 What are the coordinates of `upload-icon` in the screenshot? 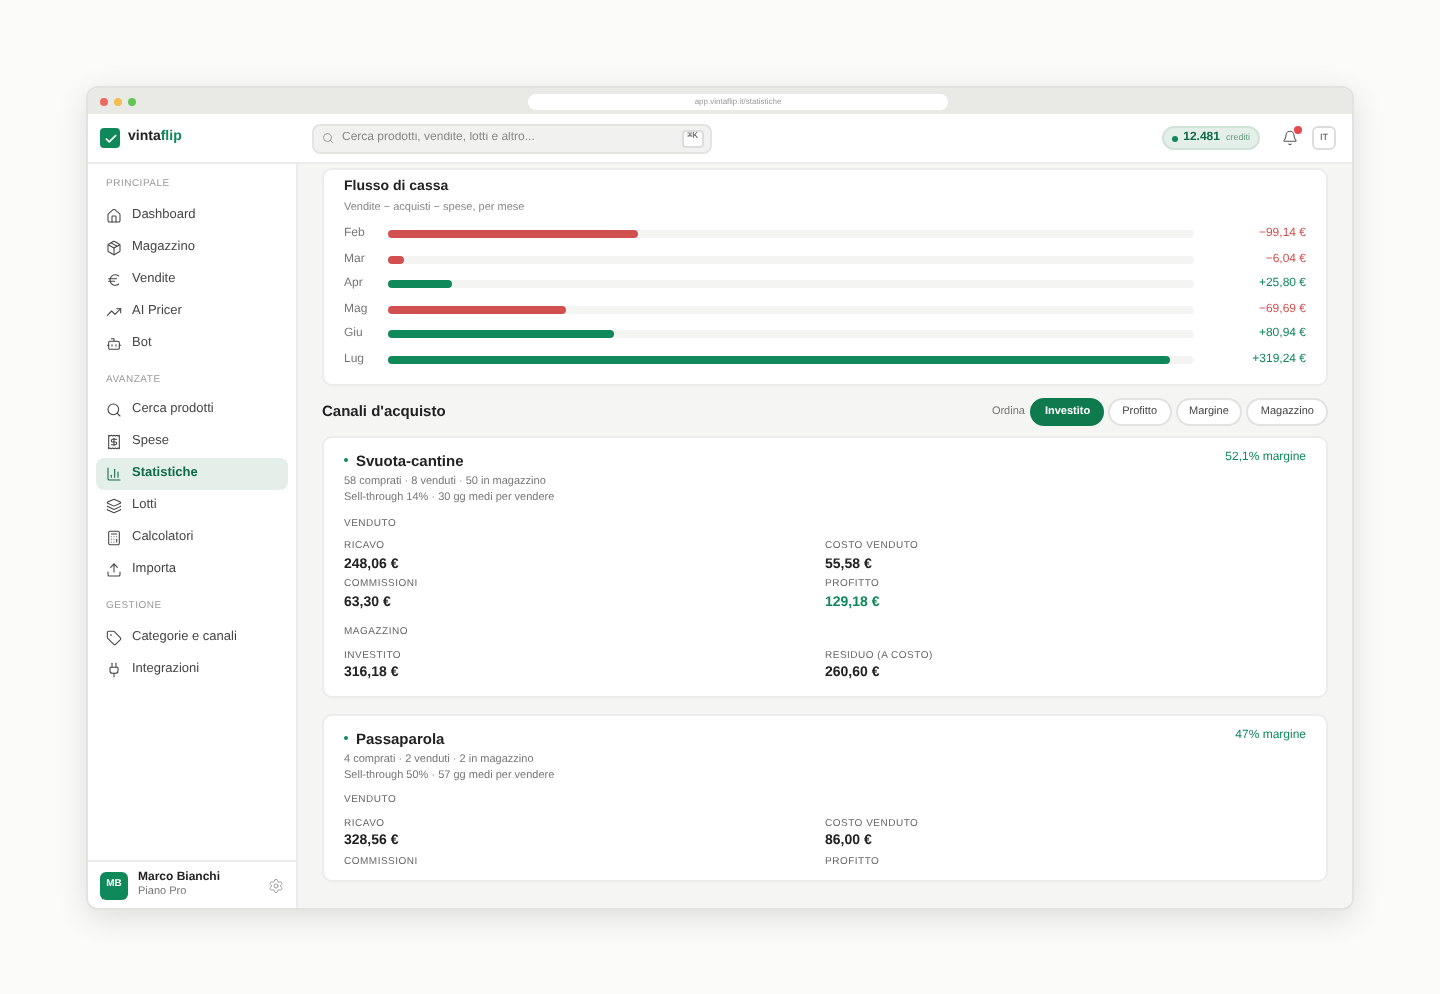 It's located at (114, 570).